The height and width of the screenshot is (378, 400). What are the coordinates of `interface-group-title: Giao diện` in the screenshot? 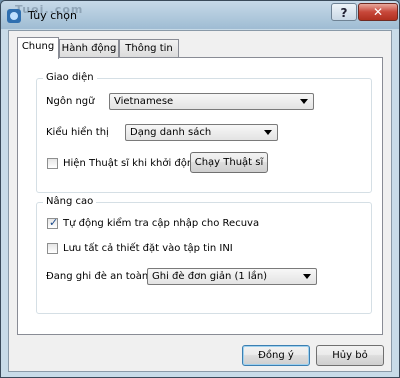 It's located at (70, 77).